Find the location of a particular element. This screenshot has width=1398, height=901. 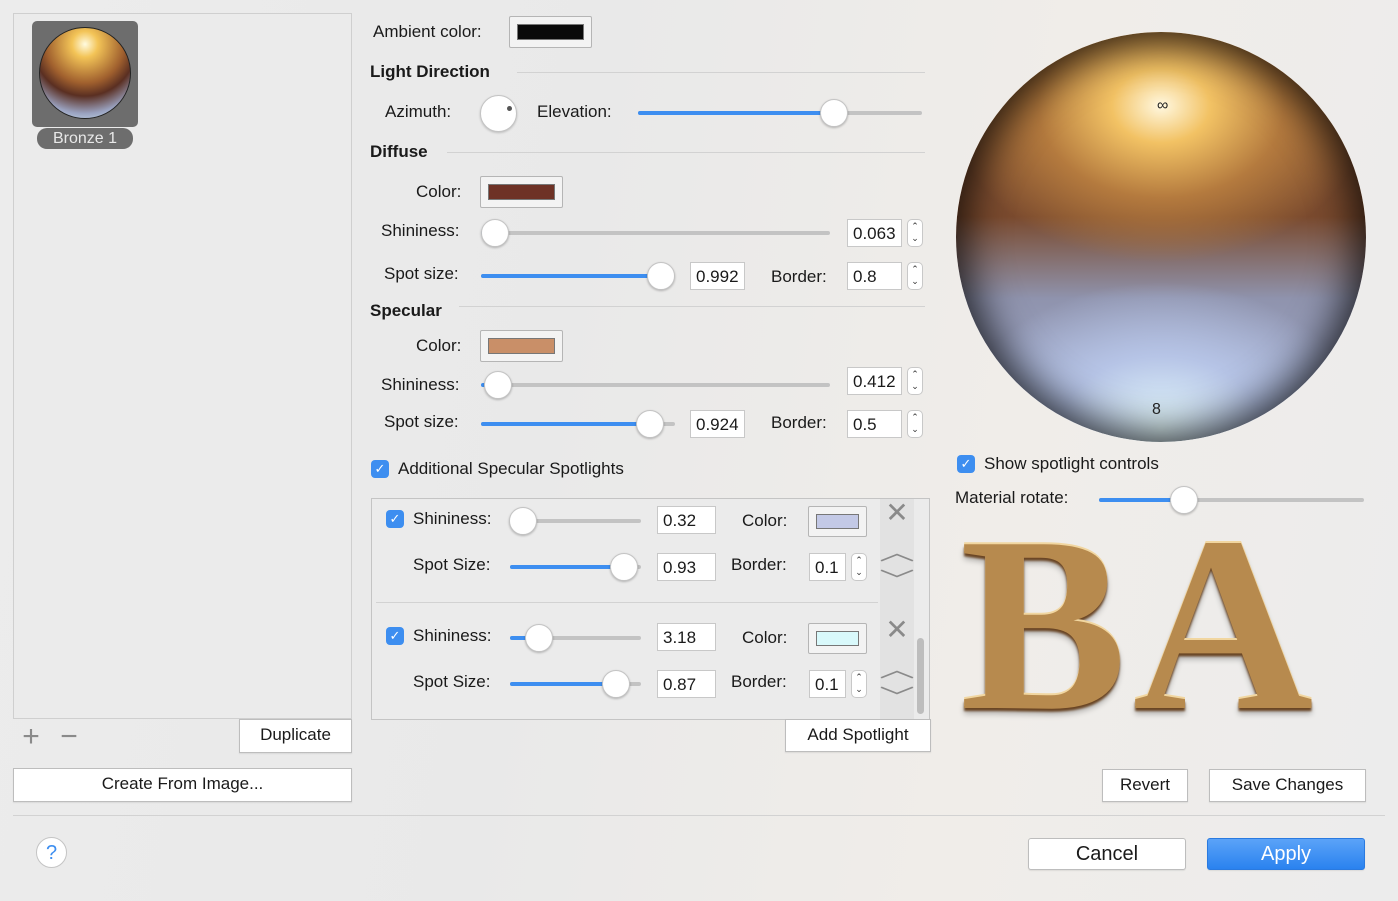

specular-color-well is located at coordinates (521, 346).